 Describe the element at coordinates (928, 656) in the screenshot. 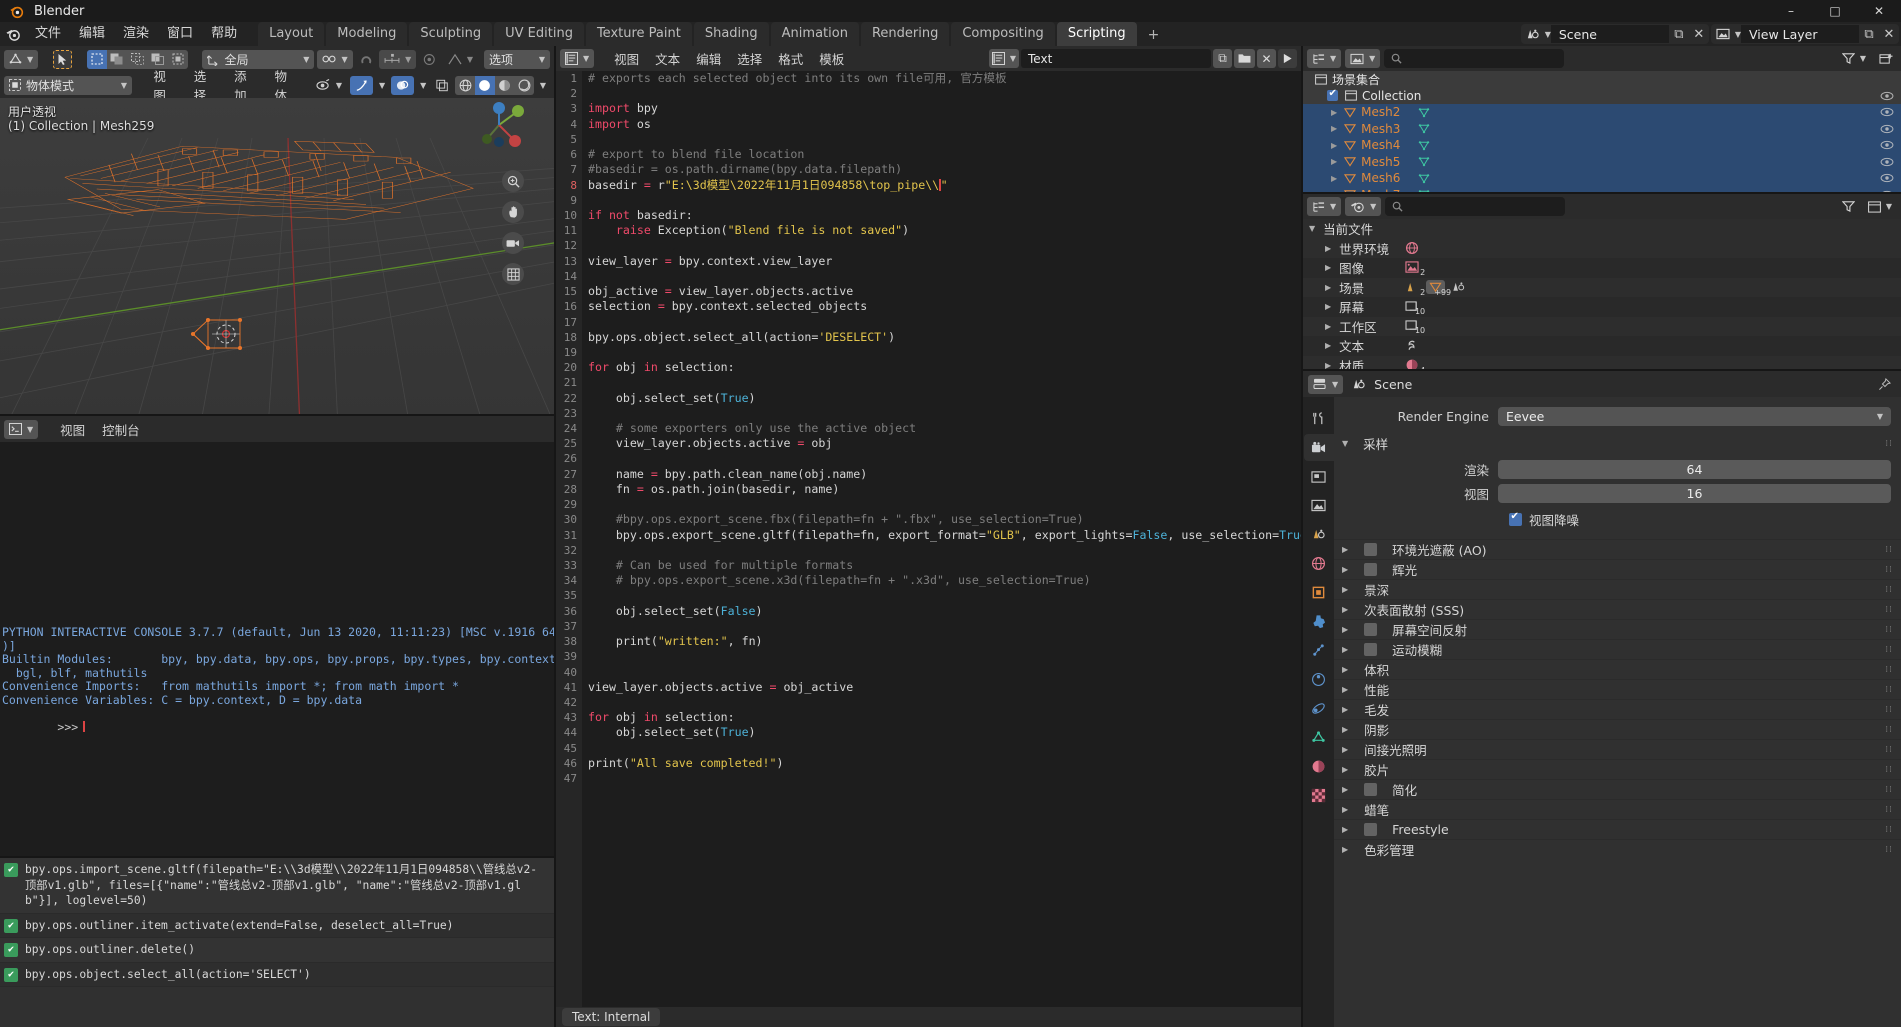

I see `code-line: 39` at that location.